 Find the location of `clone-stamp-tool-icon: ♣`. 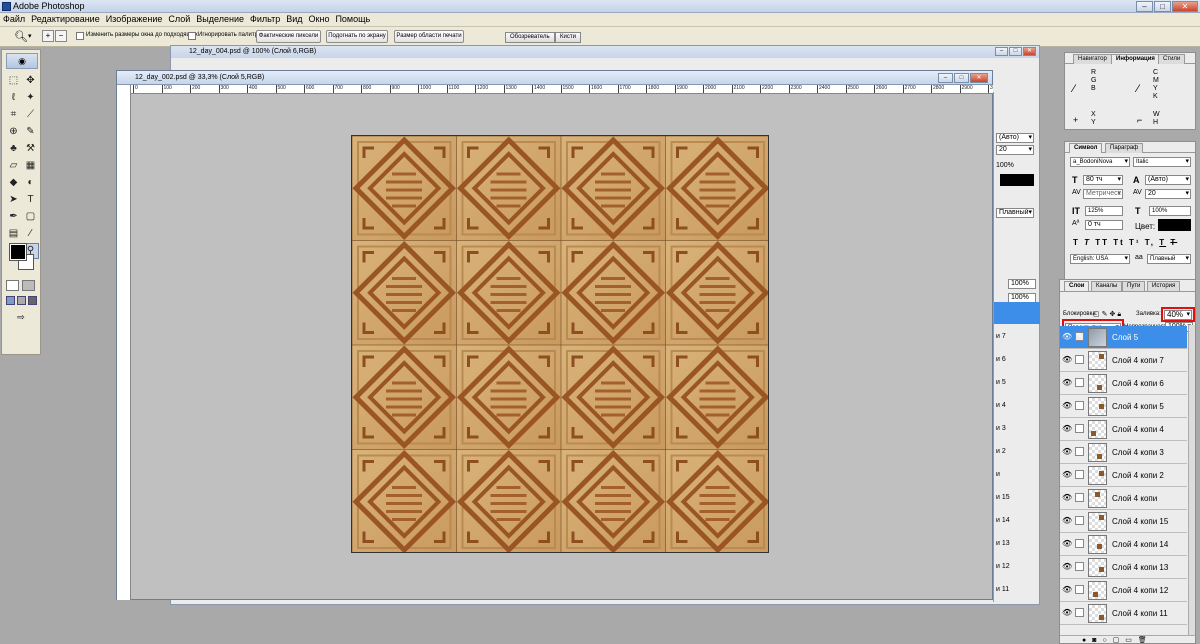

clone-stamp-tool-icon: ♣ is located at coordinates (13, 149).